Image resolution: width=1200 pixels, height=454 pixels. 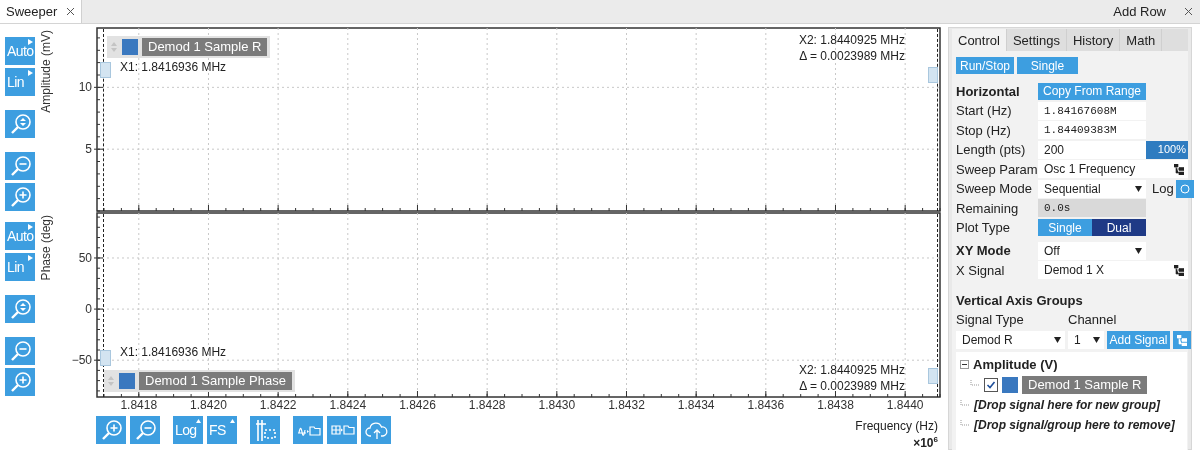 What do you see at coordinates (1092, 110) in the screenshot?
I see `number-field: 1.84167608M` at bounding box center [1092, 110].